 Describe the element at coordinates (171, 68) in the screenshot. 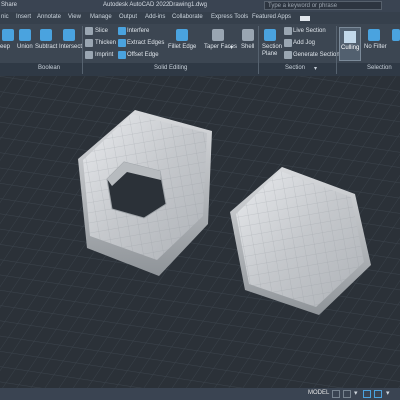

I see `panel-solid-editing: Solid Editing` at that location.